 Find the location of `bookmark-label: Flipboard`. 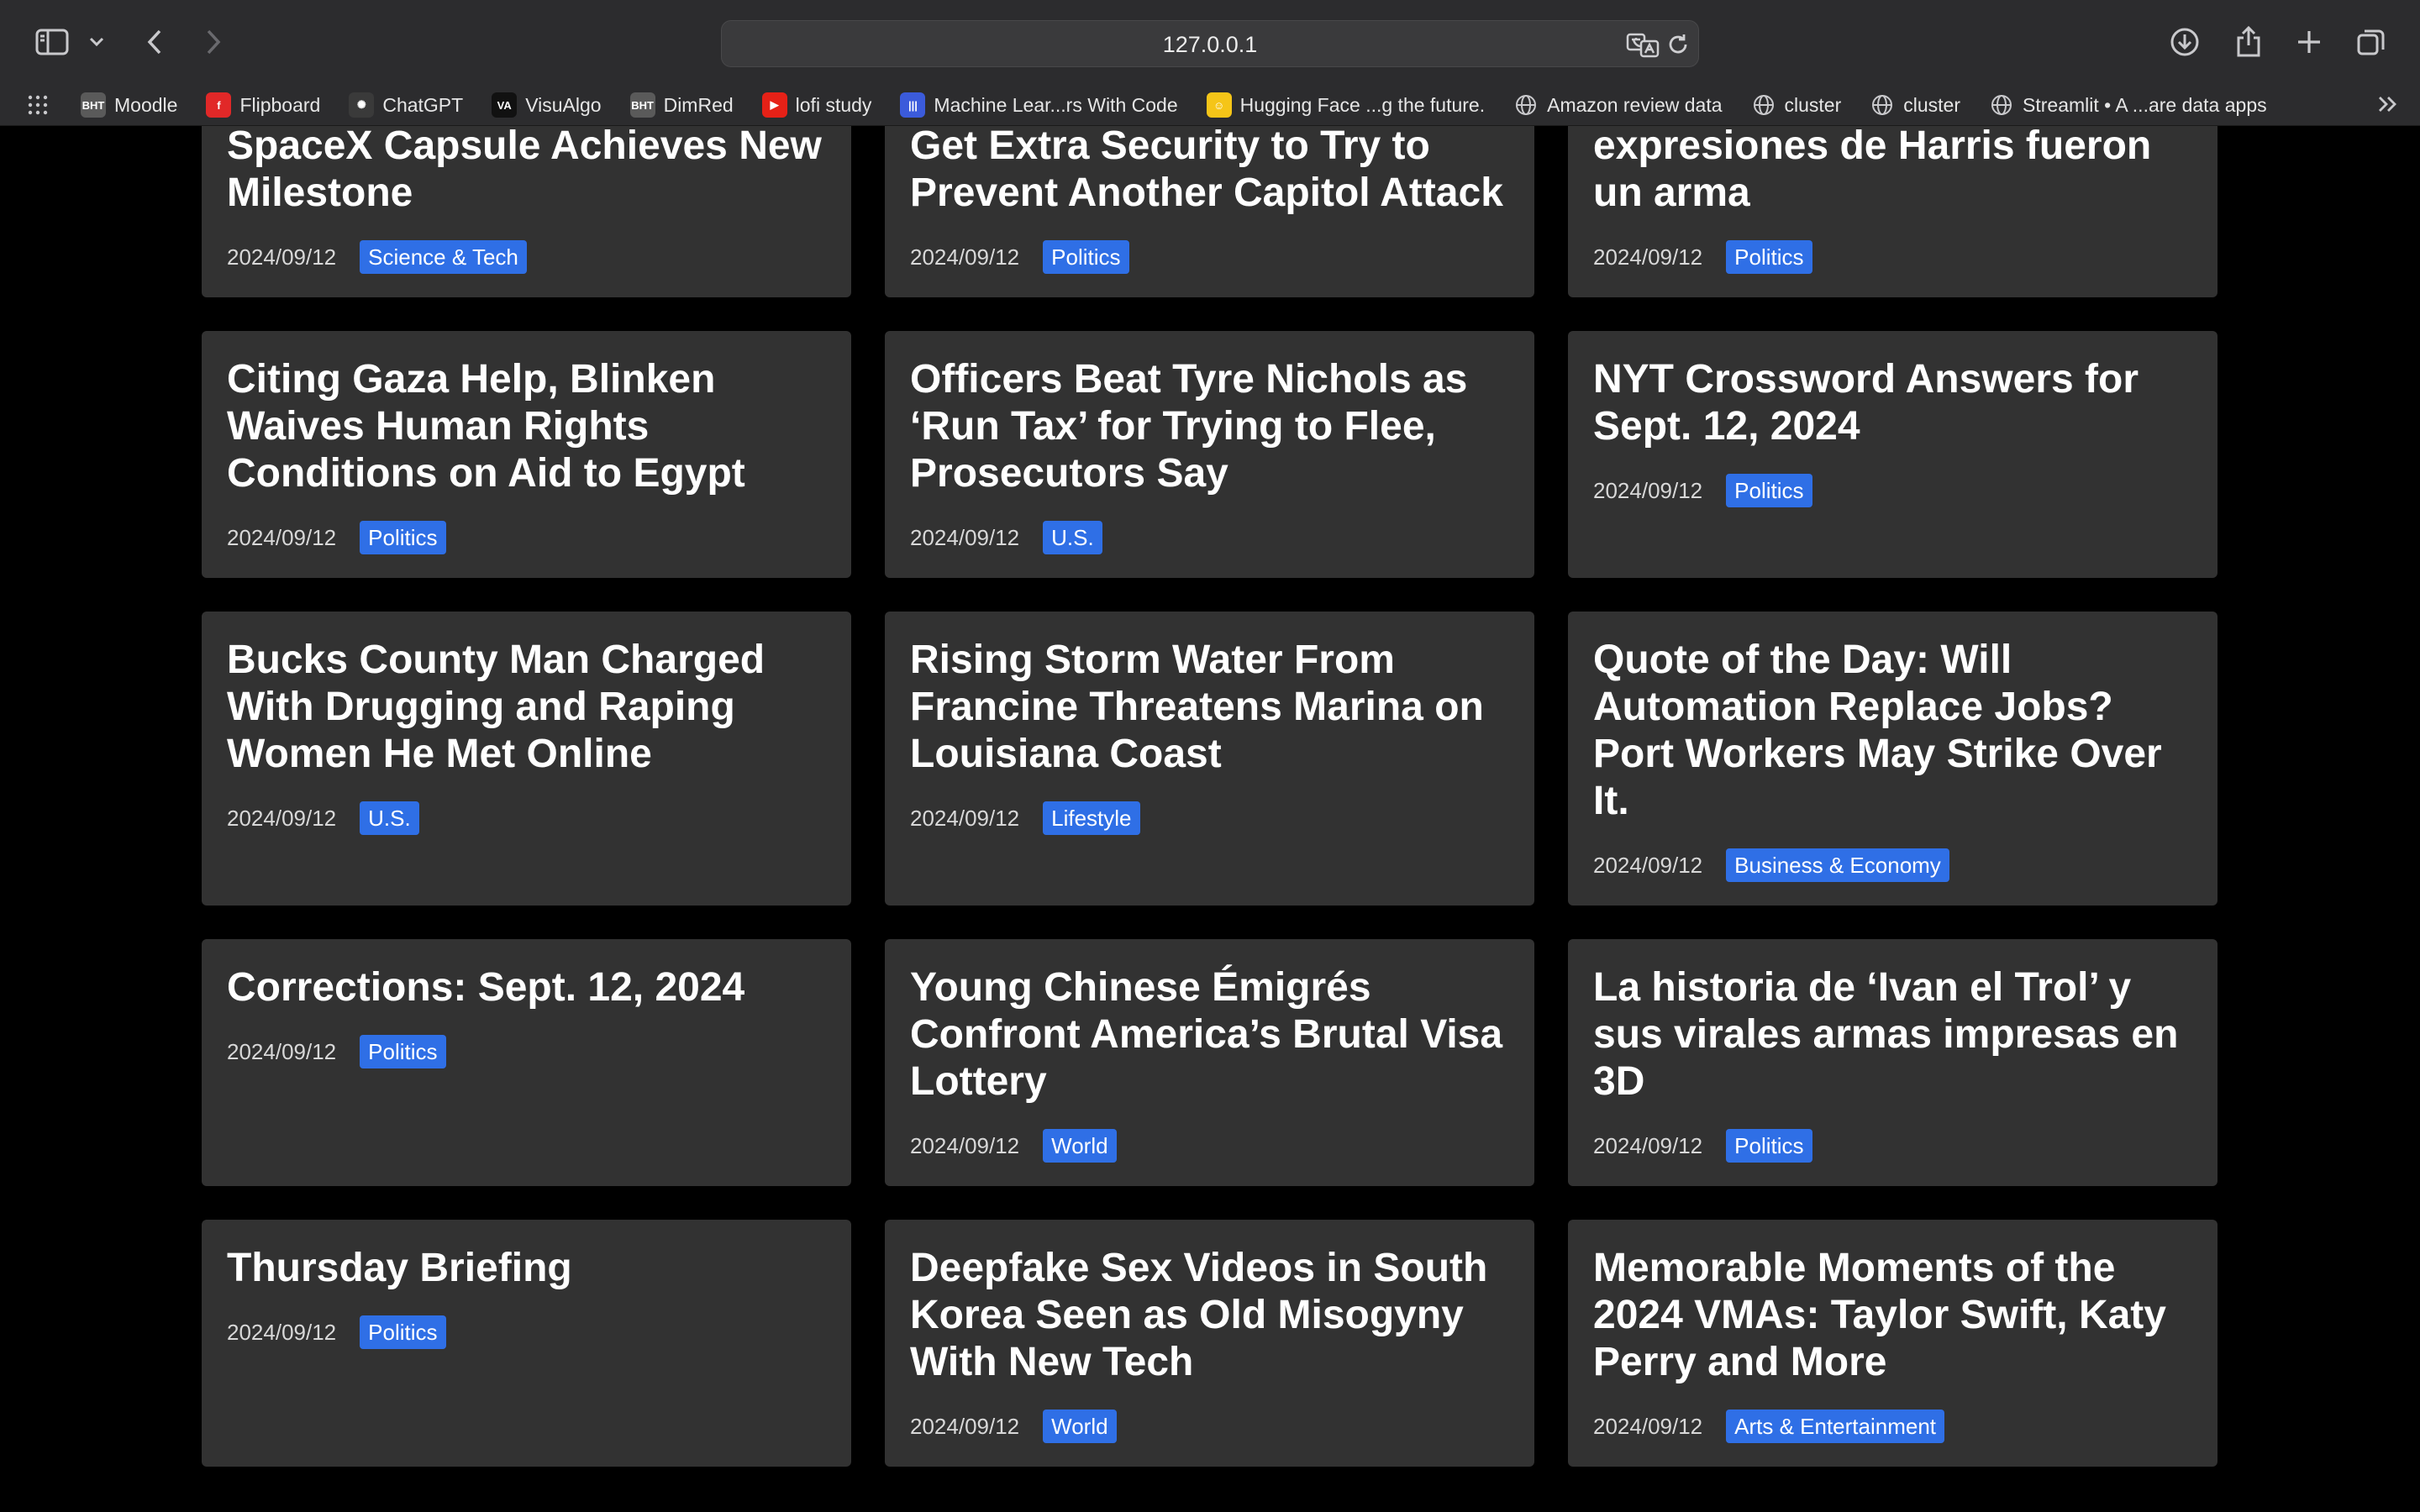

bookmark-label: Flipboard is located at coordinates (280, 104).